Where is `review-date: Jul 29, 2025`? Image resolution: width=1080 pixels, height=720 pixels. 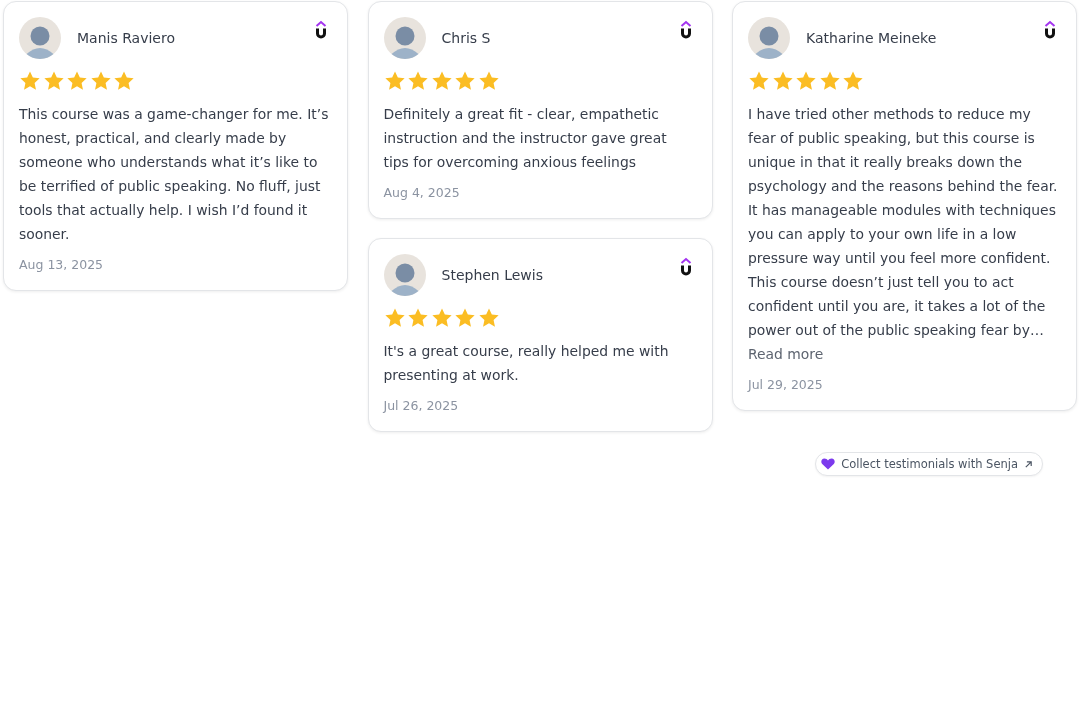
review-date: Jul 29, 2025 is located at coordinates (785, 385).